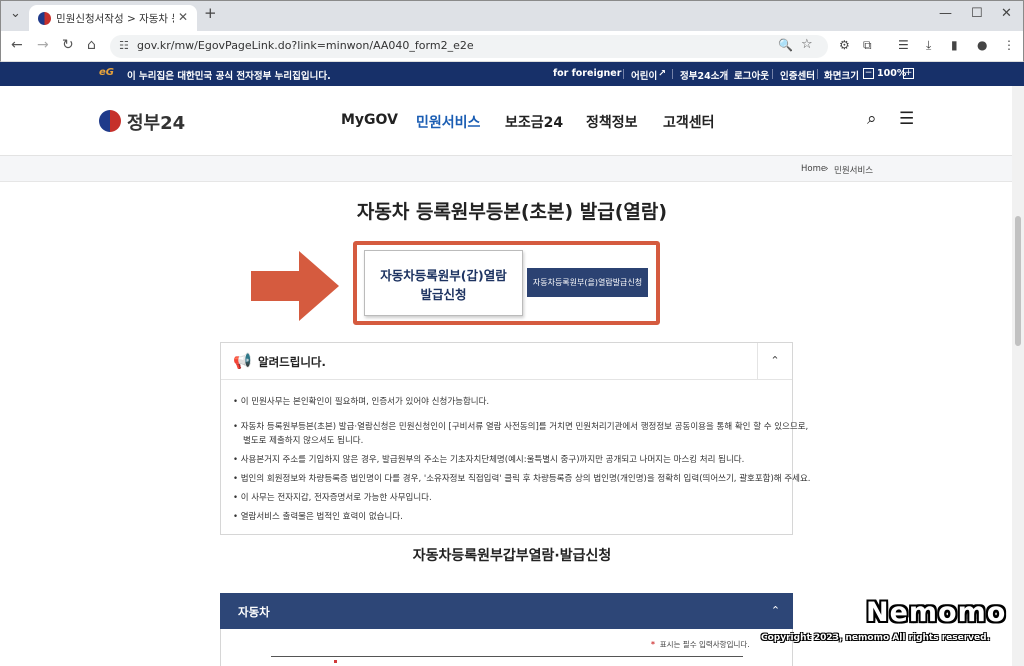 This screenshot has height=666, width=1024. What do you see at coordinates (653, 644) in the screenshot?
I see `required-asterisk: *` at bounding box center [653, 644].